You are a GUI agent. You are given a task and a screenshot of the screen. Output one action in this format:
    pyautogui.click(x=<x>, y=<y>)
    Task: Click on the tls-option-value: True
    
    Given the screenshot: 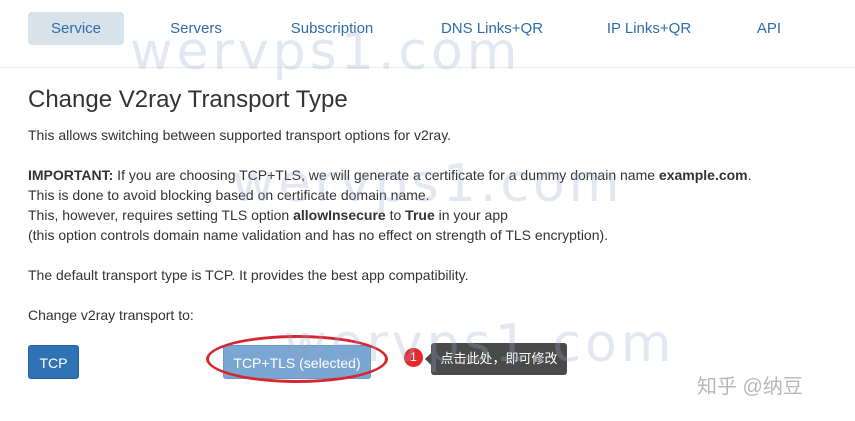 What is the action you would take?
    pyautogui.click(x=420, y=215)
    